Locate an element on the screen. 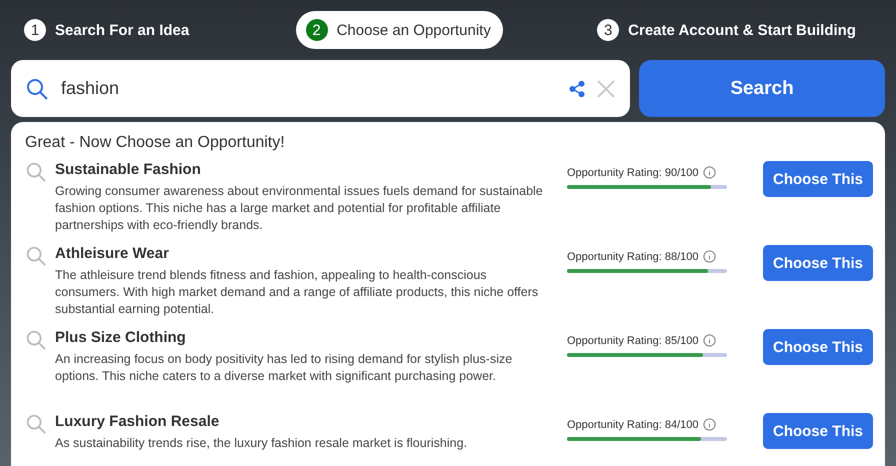 This screenshot has height=466, width=896. step-tab: 3 Create Account & Start Building is located at coordinates (732, 30).